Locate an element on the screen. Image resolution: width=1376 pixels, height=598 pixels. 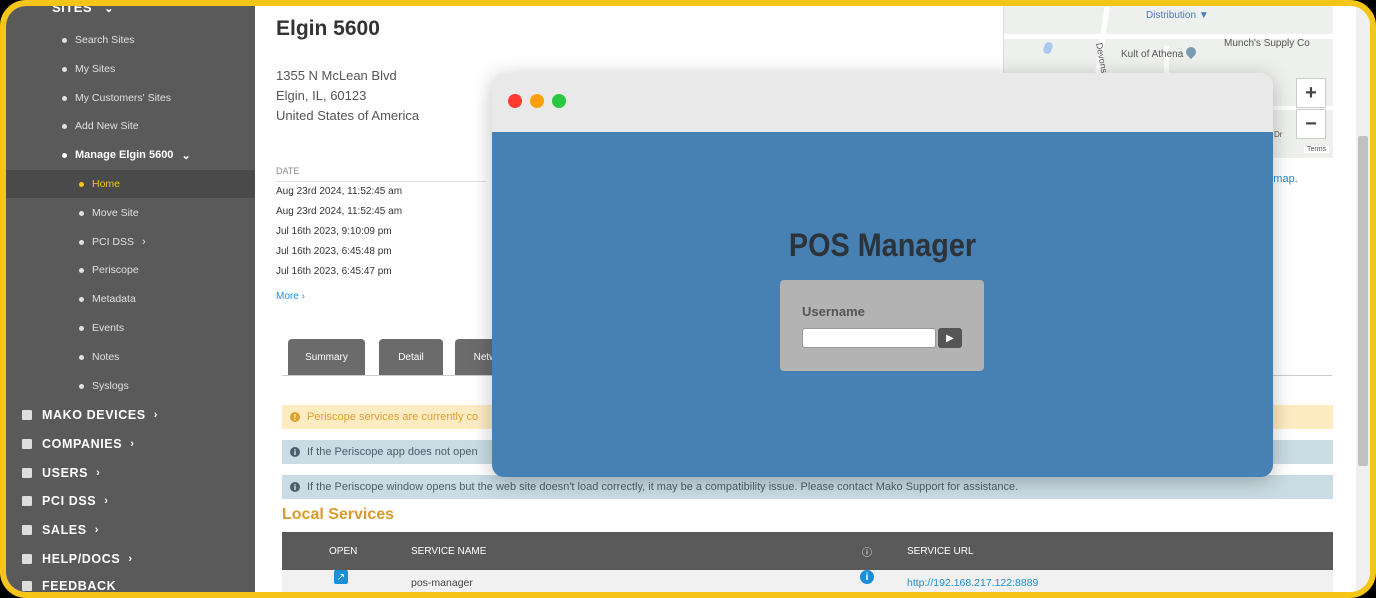
username-label: Username is located at coordinates (833, 311).